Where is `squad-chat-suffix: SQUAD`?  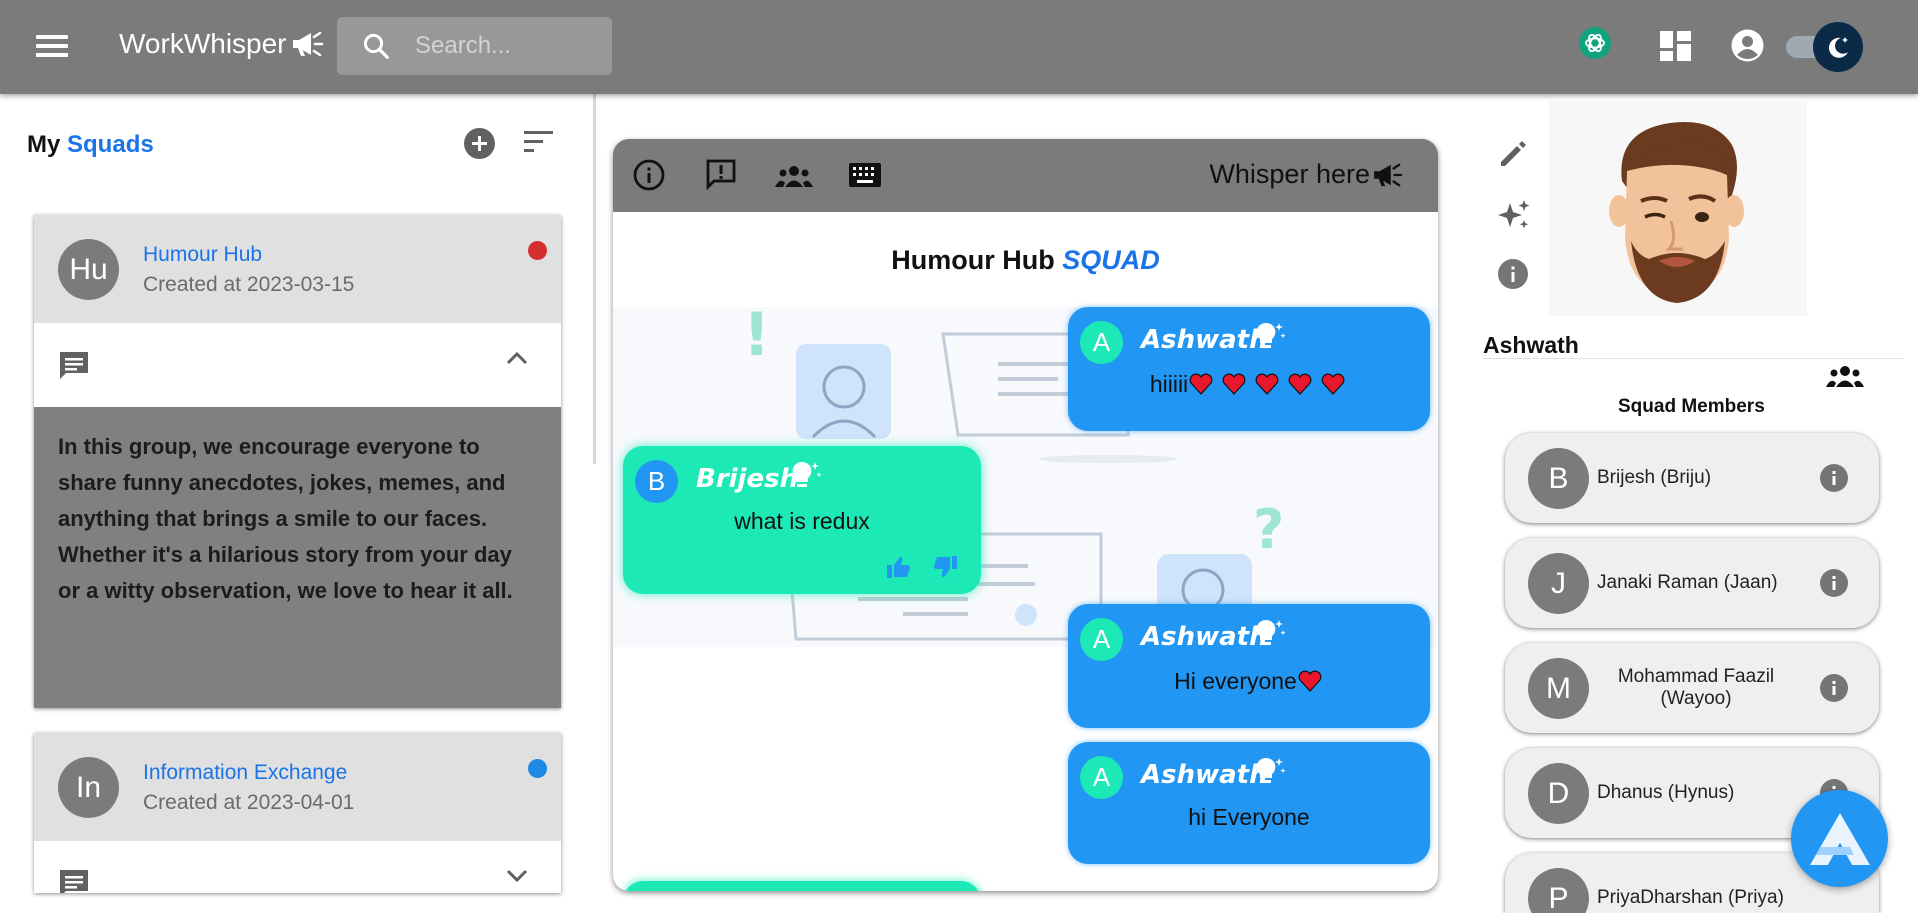 squad-chat-suffix: SQUAD is located at coordinates (1111, 260).